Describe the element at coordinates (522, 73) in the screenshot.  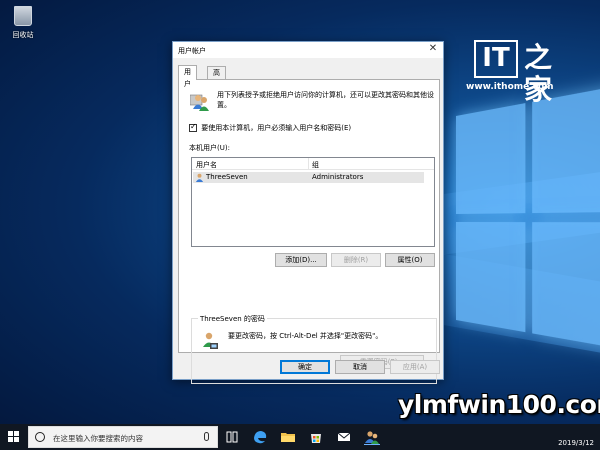
I see `ithome-logo: IT 之家` at that location.